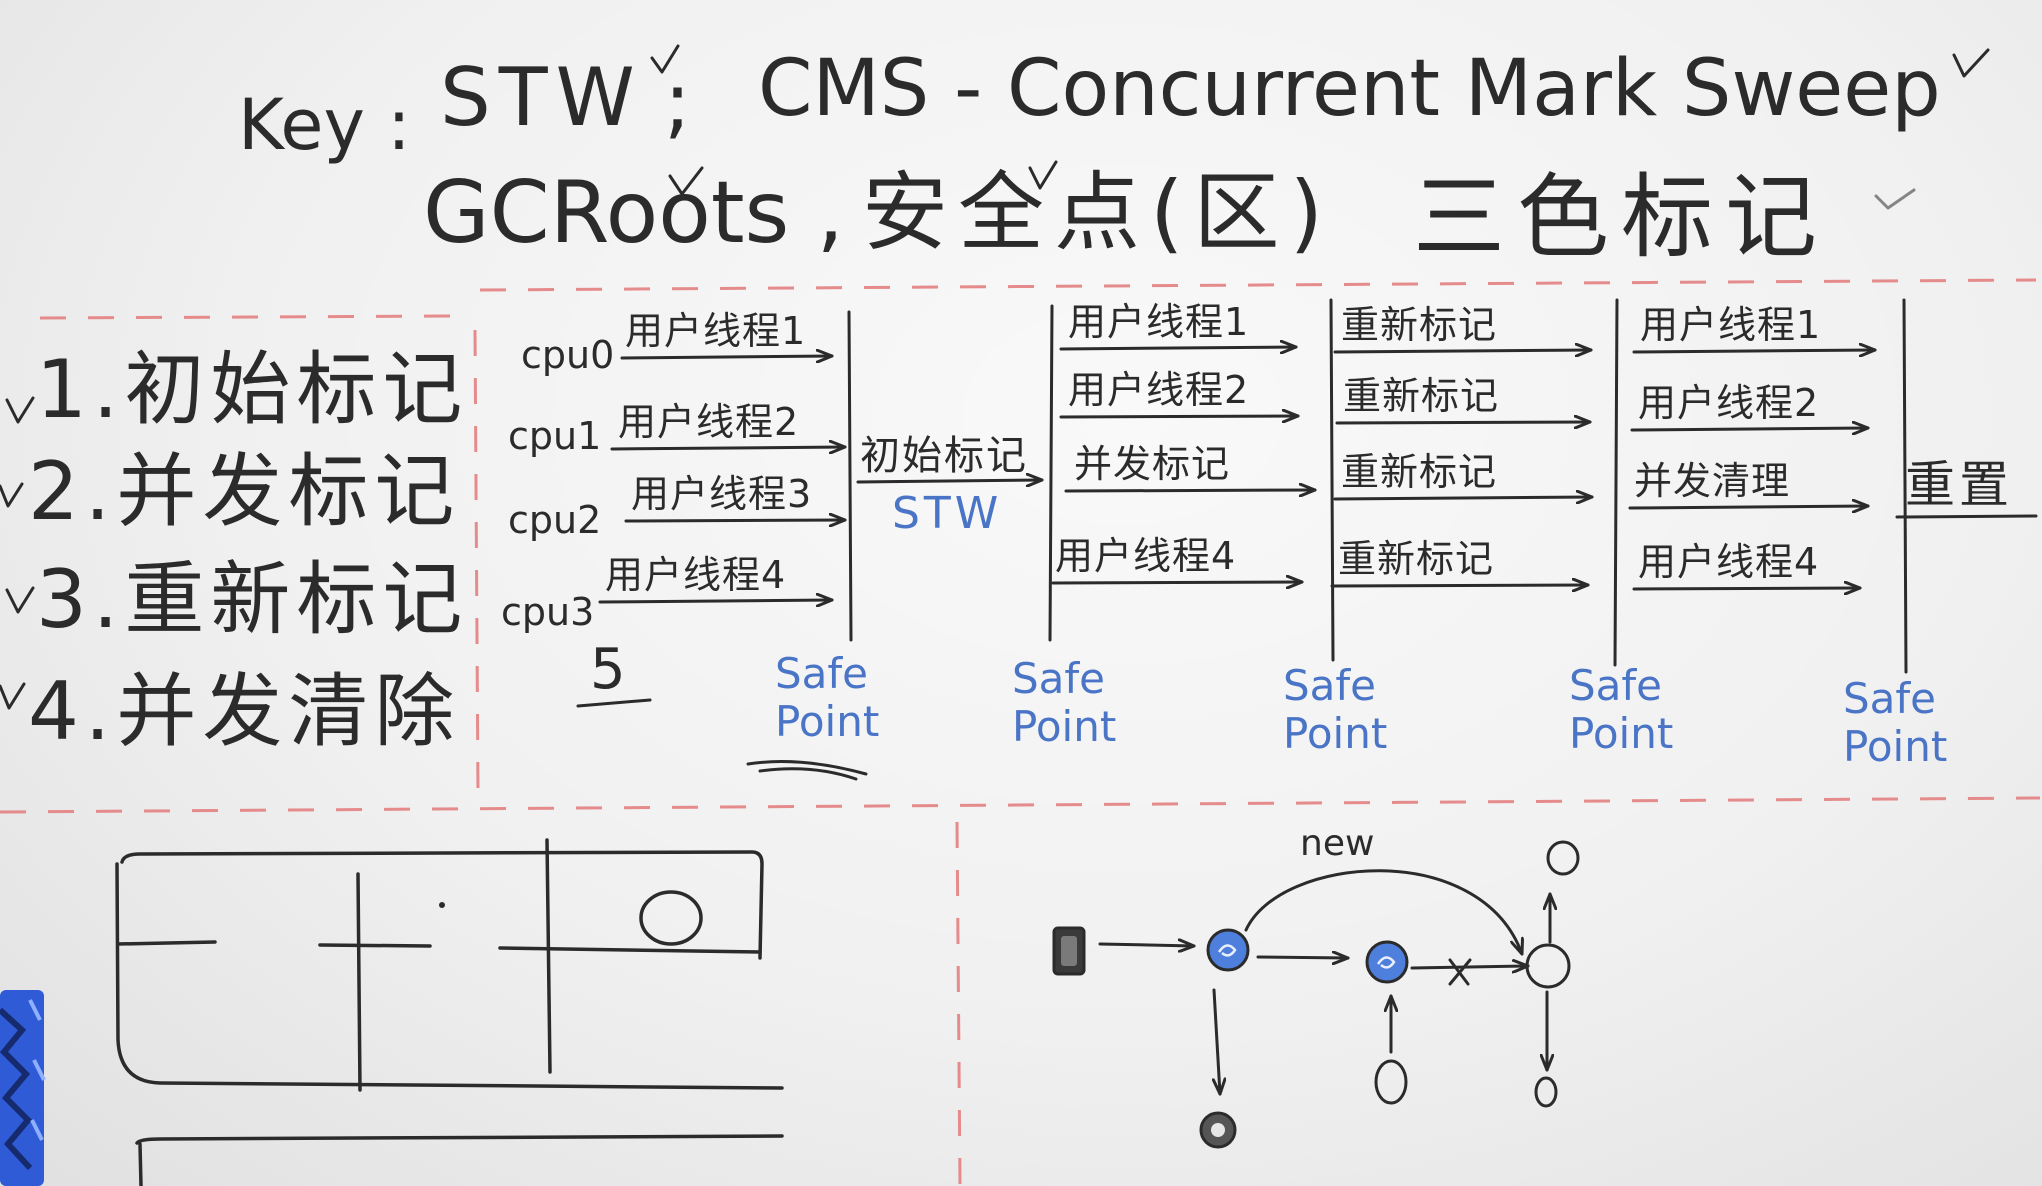  I want to click on stage2-label: 用户线程2, so click(1159, 390).